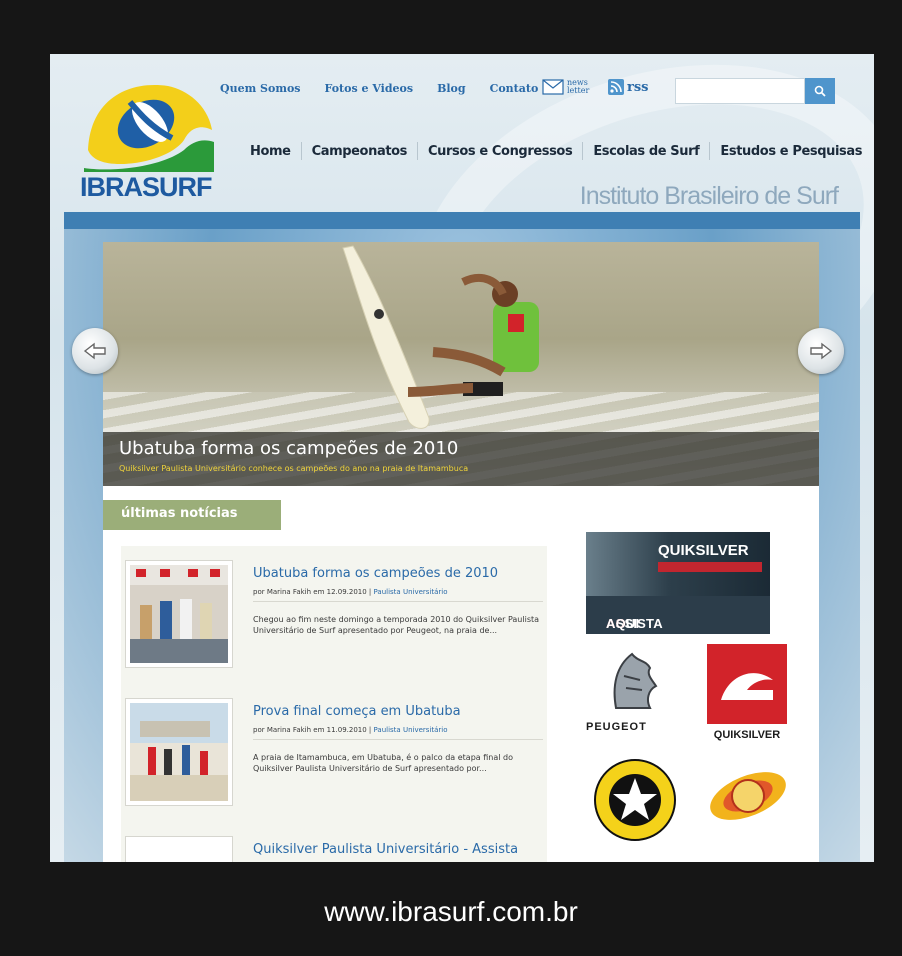 This screenshot has height=956, width=902. I want to click on quiksilver-sponsor: QUIKSILVER, so click(747, 692).